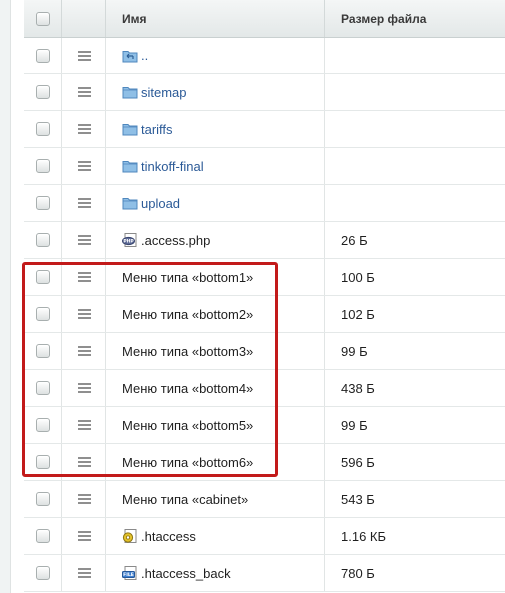 Image resolution: width=505 pixels, height=593 pixels. Describe the element at coordinates (168, 536) in the screenshot. I see `file-name: .htaccess` at that location.